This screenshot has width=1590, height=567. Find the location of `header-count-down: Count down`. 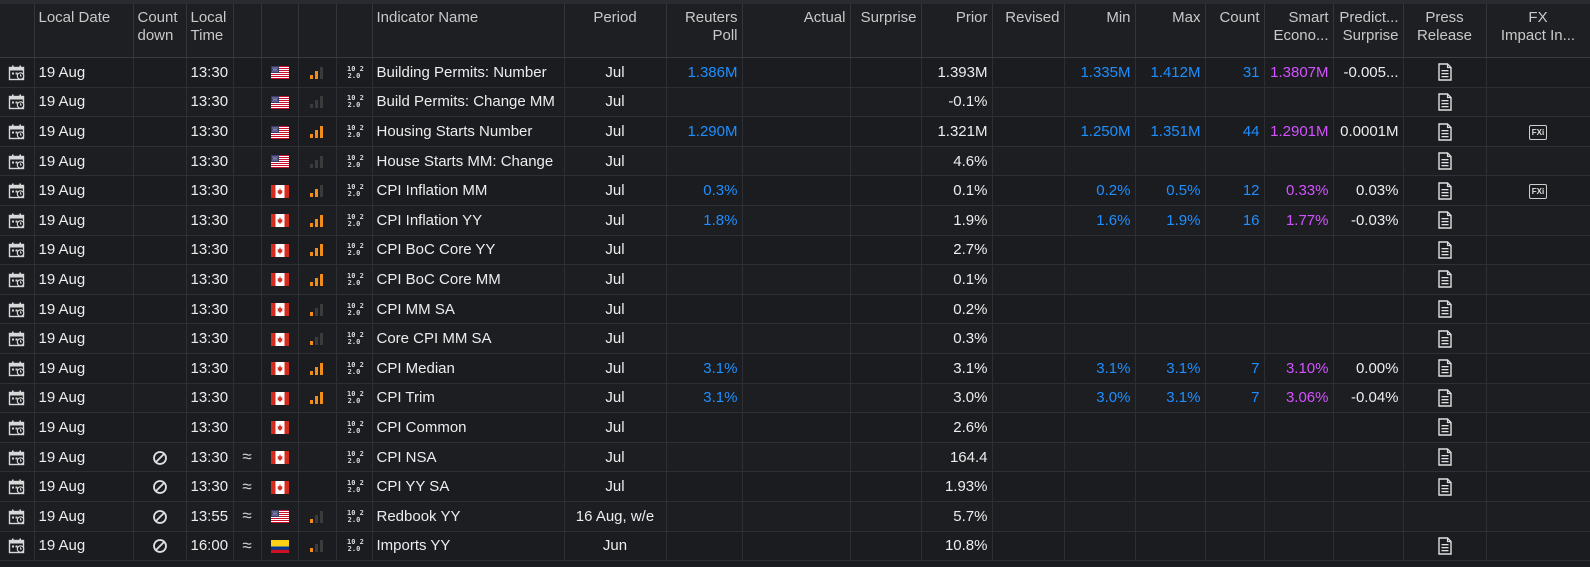

header-count-down: Count down is located at coordinates (160, 31).